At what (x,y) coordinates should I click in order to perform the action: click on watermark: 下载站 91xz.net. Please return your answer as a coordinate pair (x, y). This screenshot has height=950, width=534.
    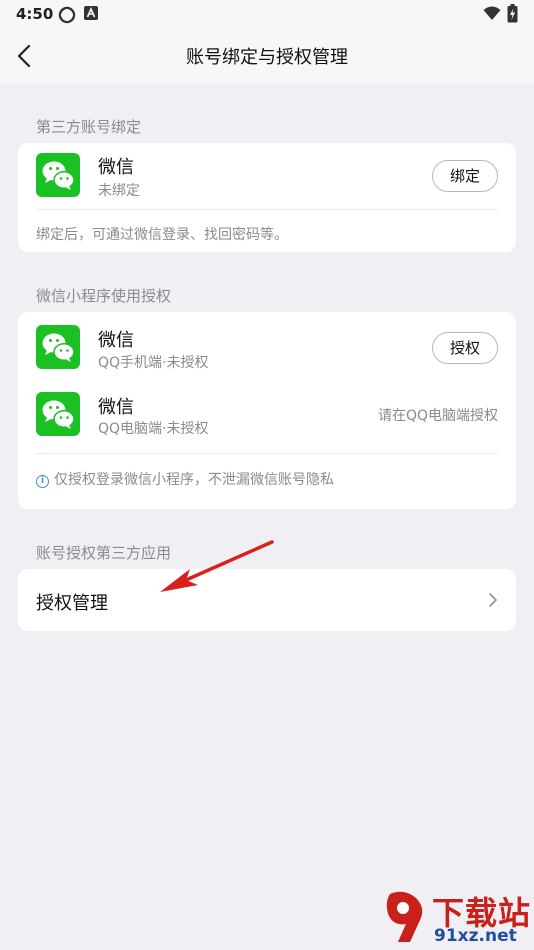
    Looking at the image, I should click on (459, 919).